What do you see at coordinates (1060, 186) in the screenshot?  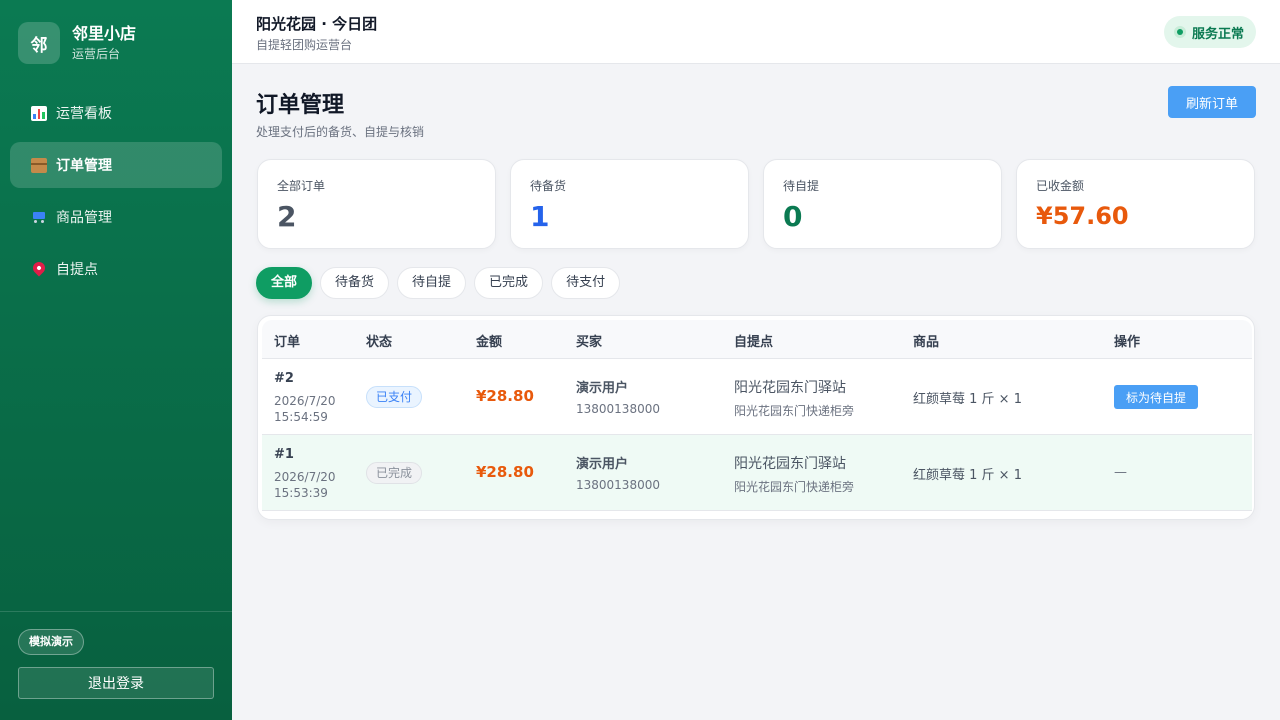 I see `stat-label: 已收金额` at bounding box center [1060, 186].